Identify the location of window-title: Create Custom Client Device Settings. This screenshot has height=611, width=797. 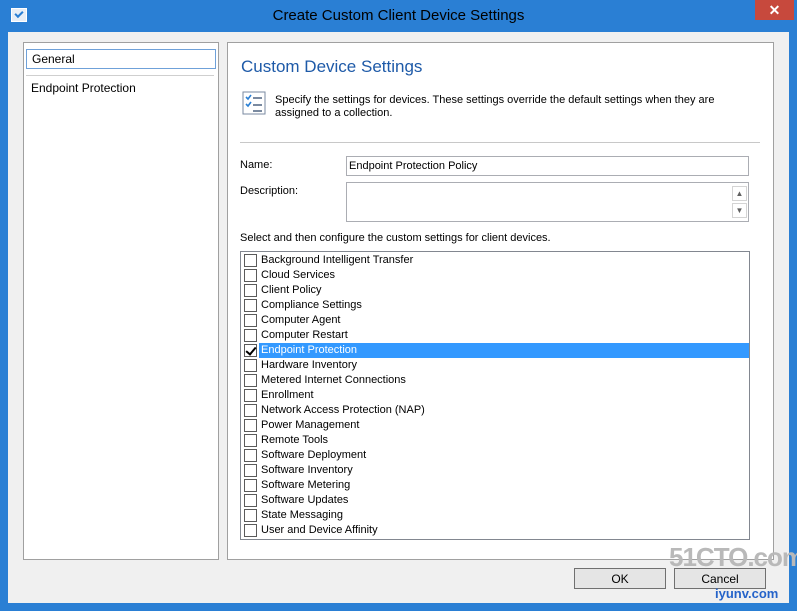
(398, 15).